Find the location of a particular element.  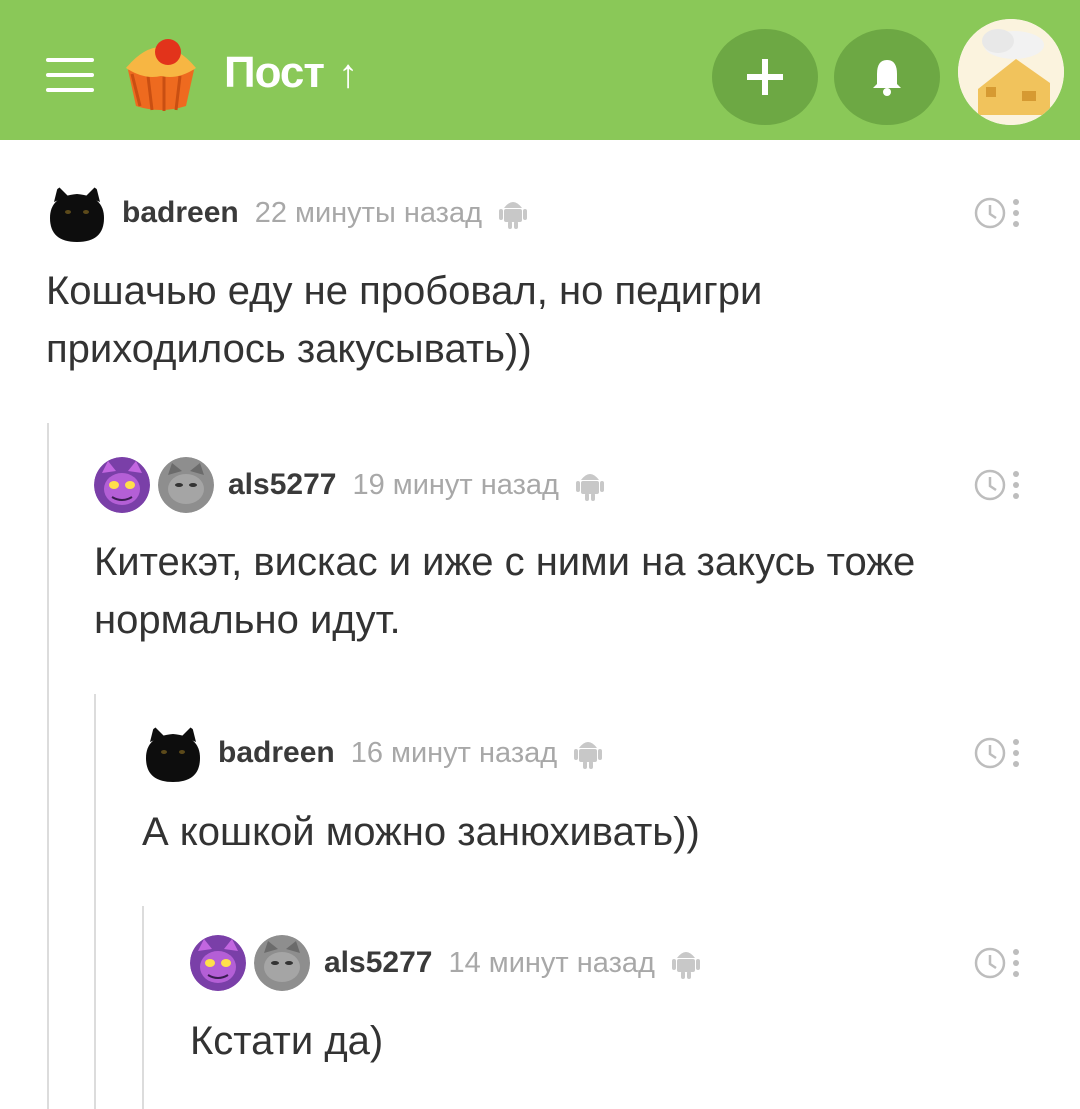

timestamp: 19 минут назад is located at coordinates (455, 485).